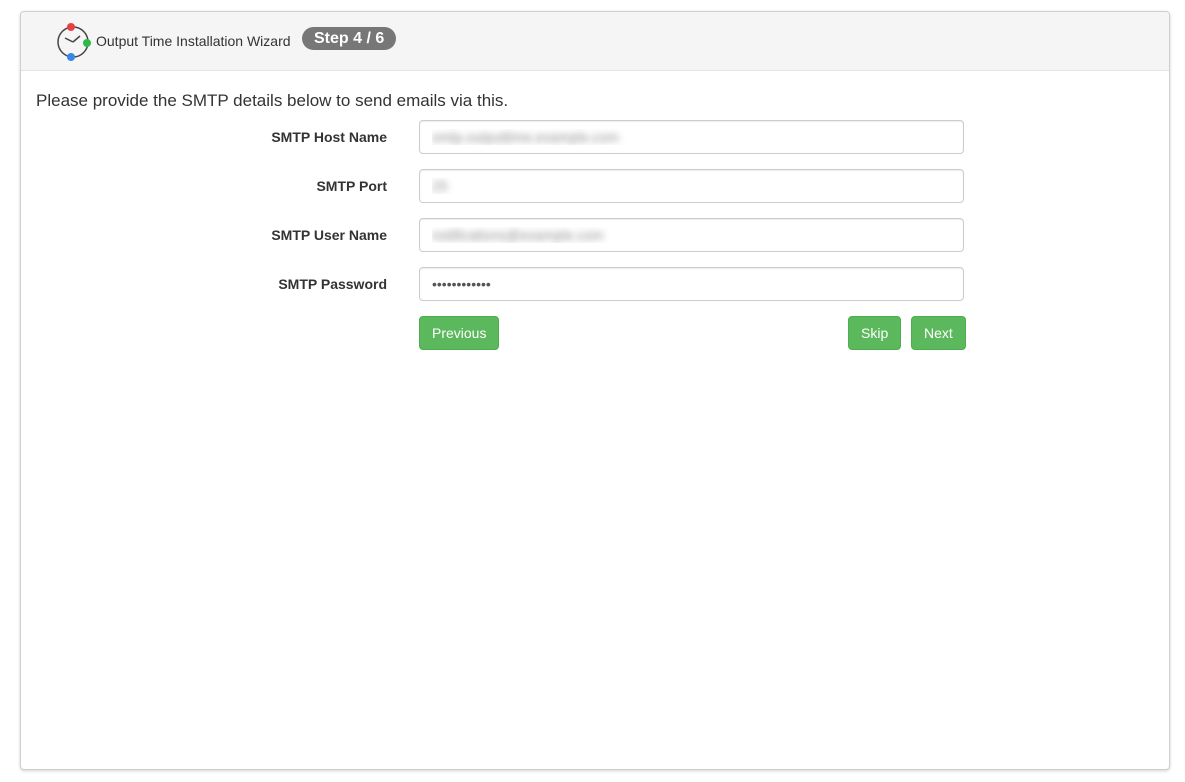 The image size is (1185, 782). What do you see at coordinates (691, 284) in the screenshot?
I see `smtp-password-input` at bounding box center [691, 284].